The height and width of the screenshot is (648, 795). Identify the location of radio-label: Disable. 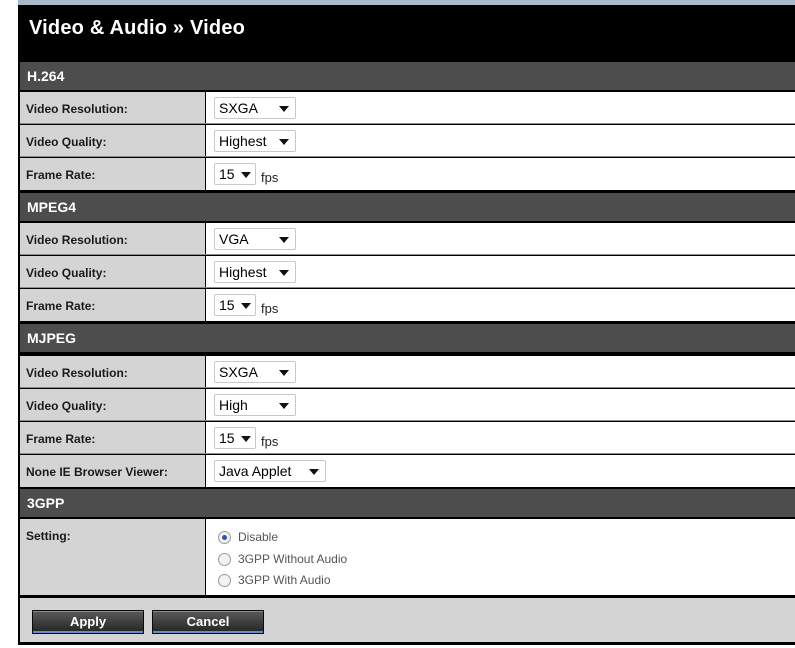
(258, 537).